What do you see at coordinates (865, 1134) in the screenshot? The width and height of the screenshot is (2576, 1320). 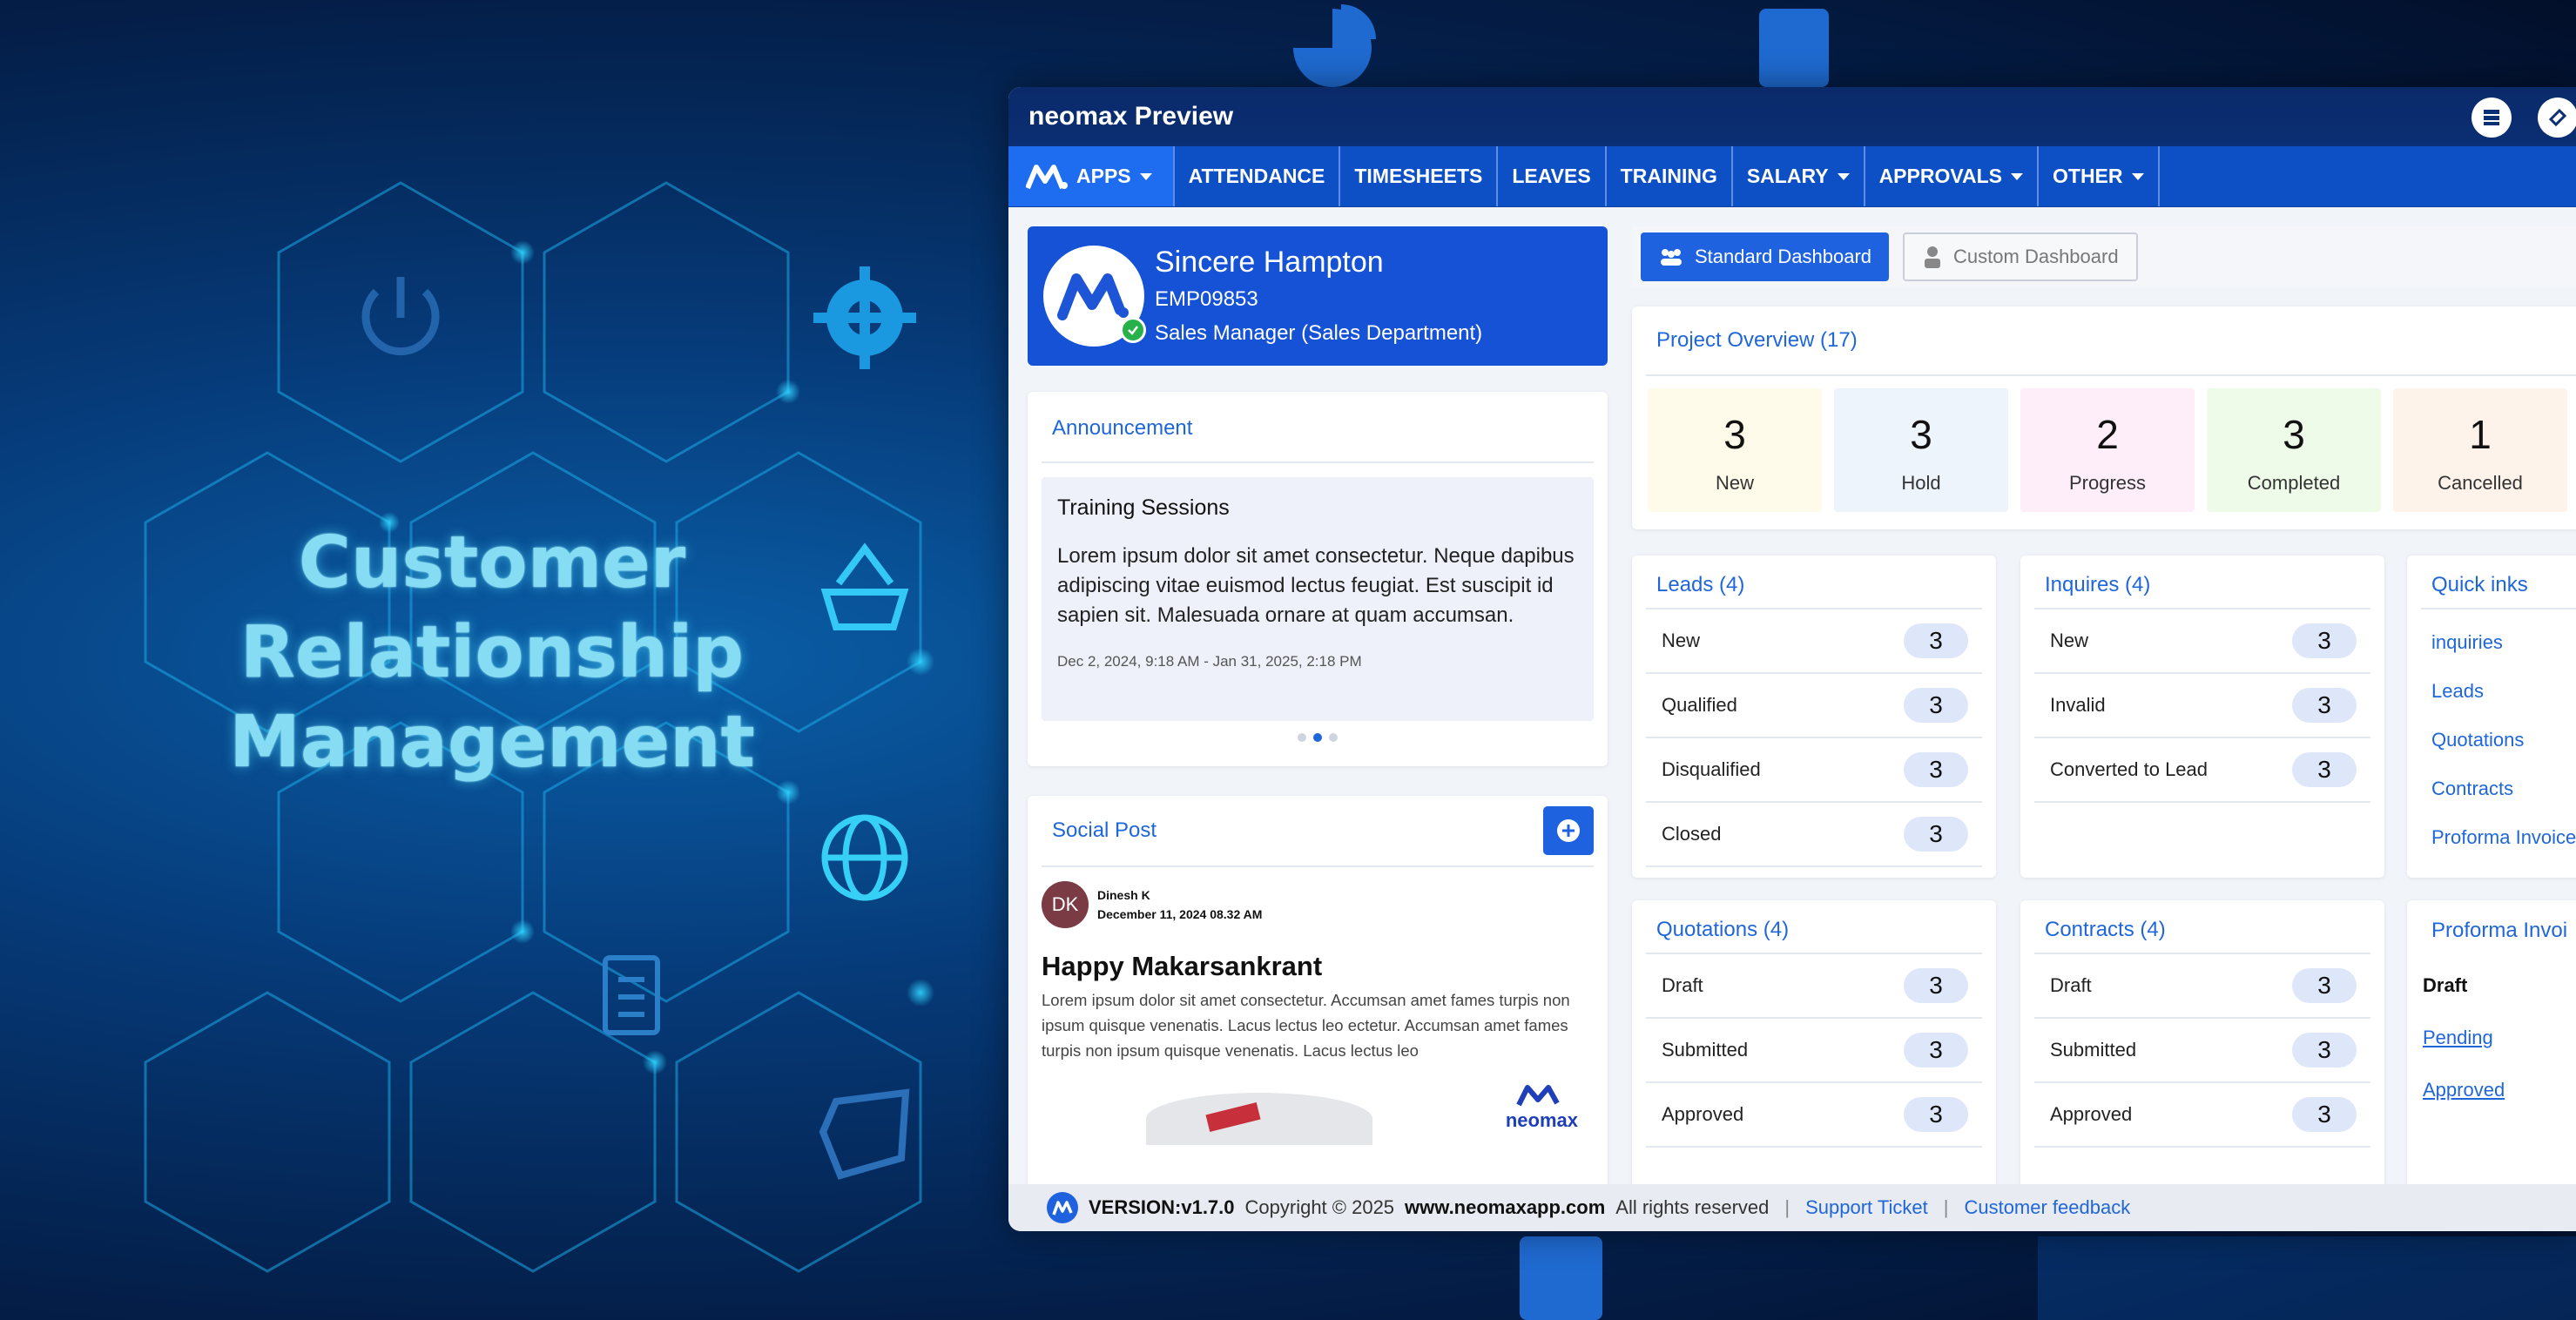 I see `tag-icon` at bounding box center [865, 1134].